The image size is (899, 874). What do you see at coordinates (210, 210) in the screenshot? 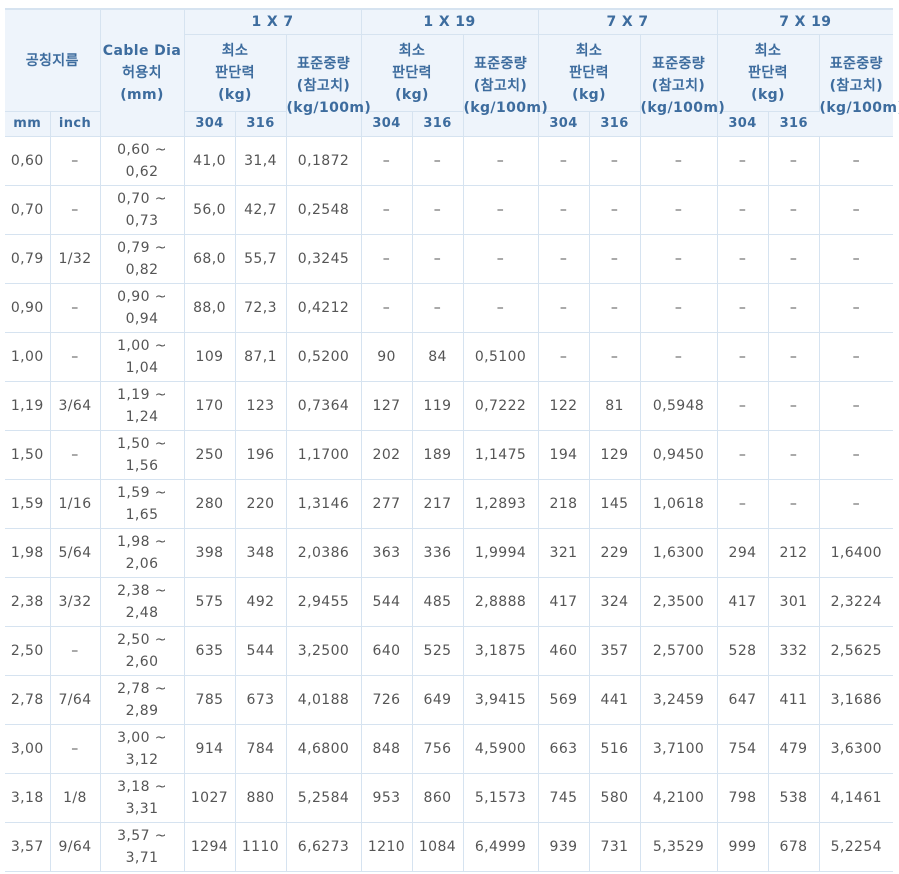
I see `cell-value: 56,0` at bounding box center [210, 210].